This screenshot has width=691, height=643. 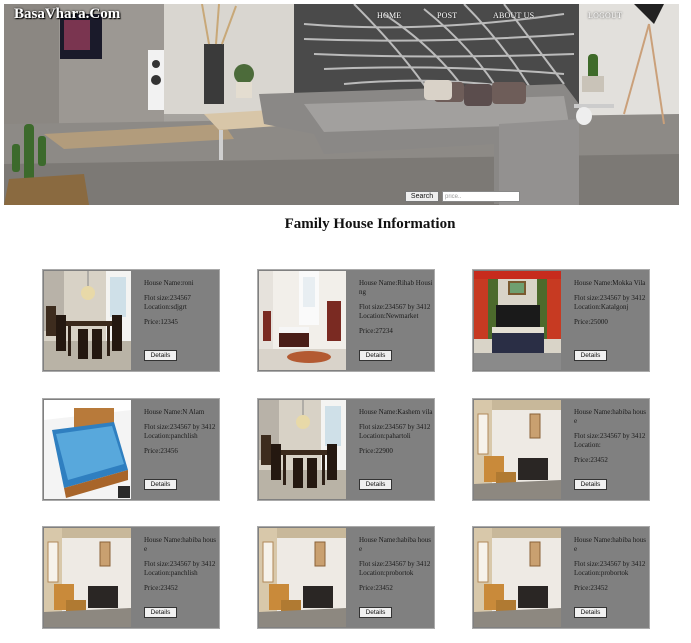 I want to click on house-location: Location:Newmarket, so click(x=389, y=316).